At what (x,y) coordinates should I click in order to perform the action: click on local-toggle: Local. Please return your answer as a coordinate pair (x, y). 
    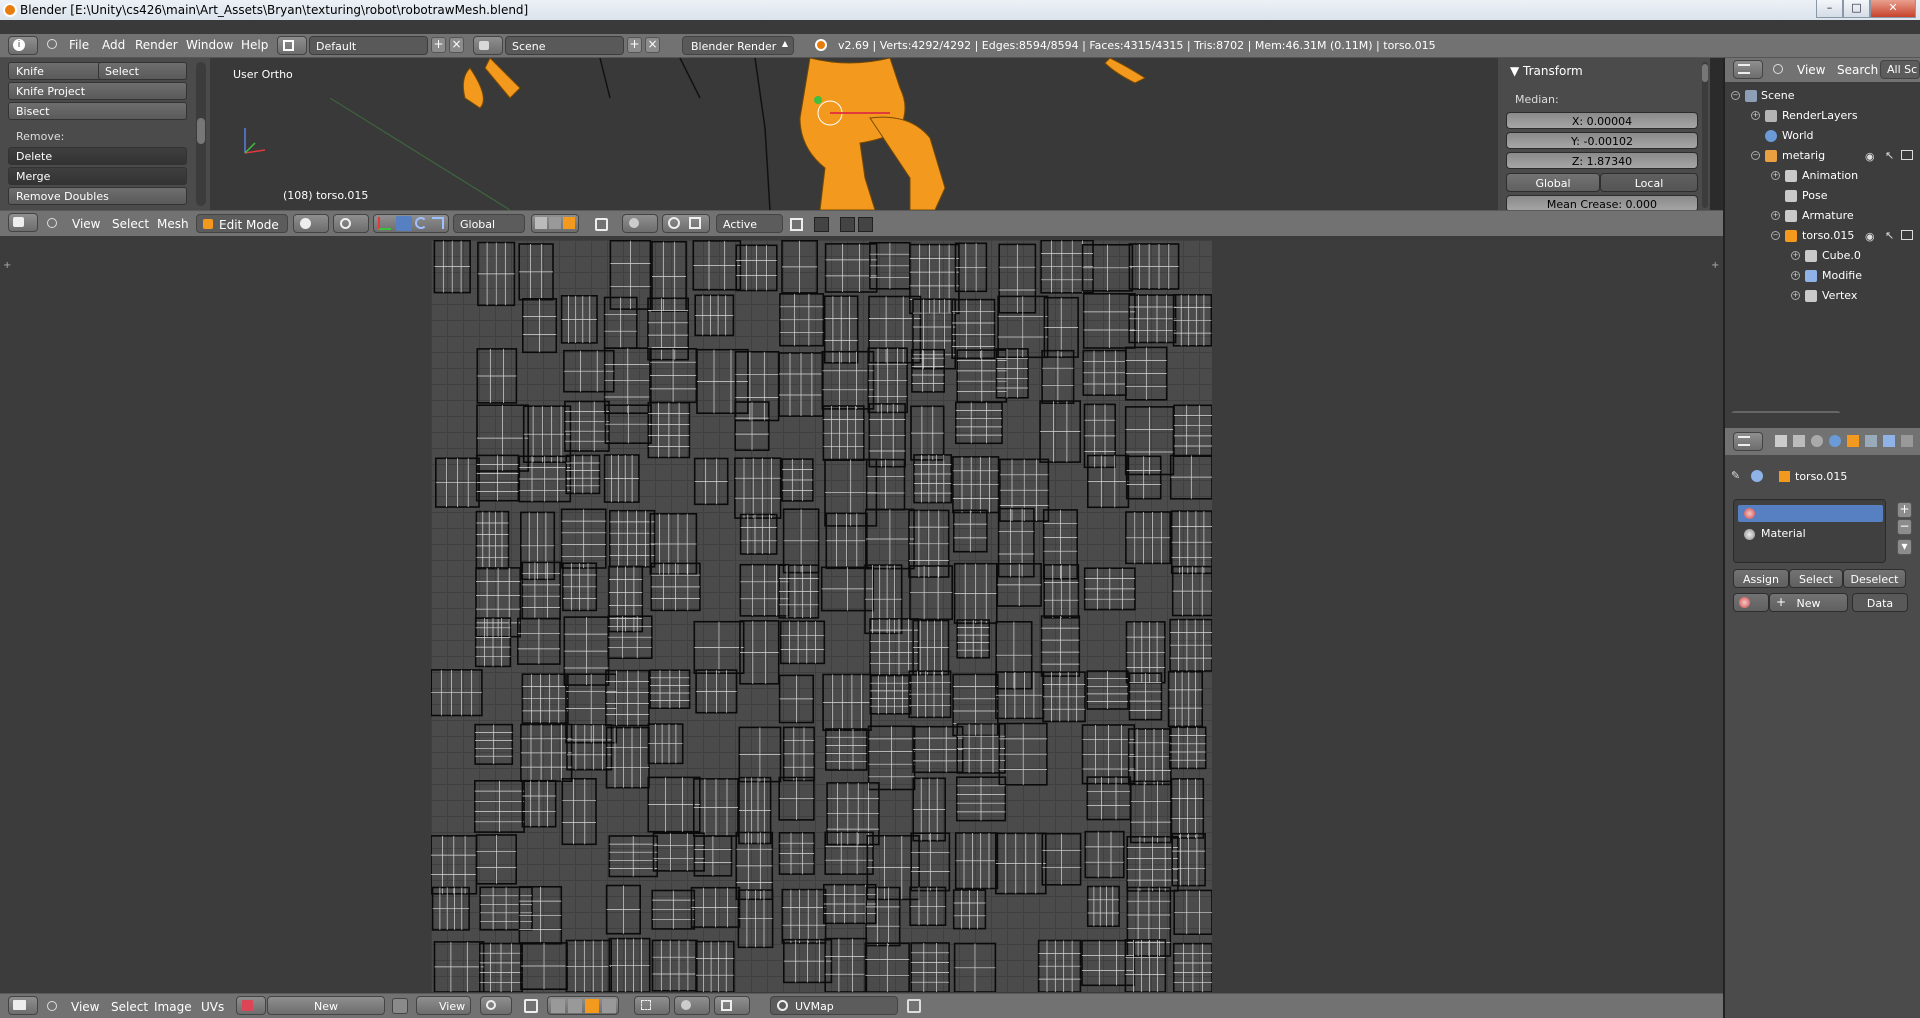
    Looking at the image, I should click on (1649, 182).